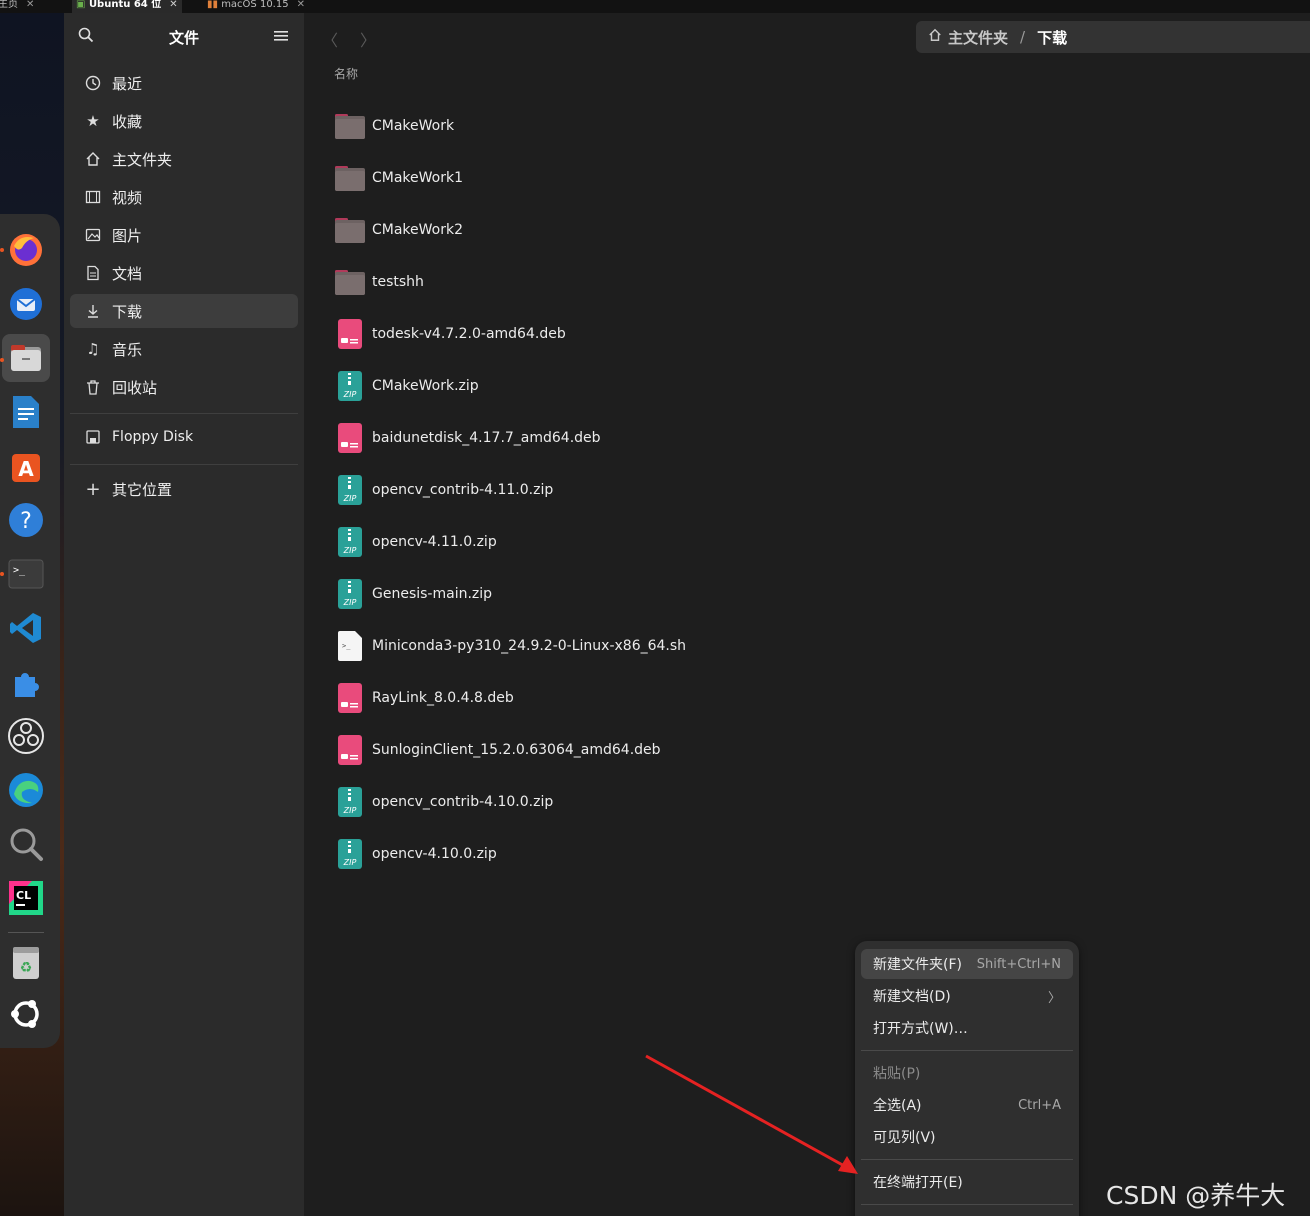 This screenshot has width=1310, height=1216. I want to click on file-item: CMakeWork2, so click(398, 230).